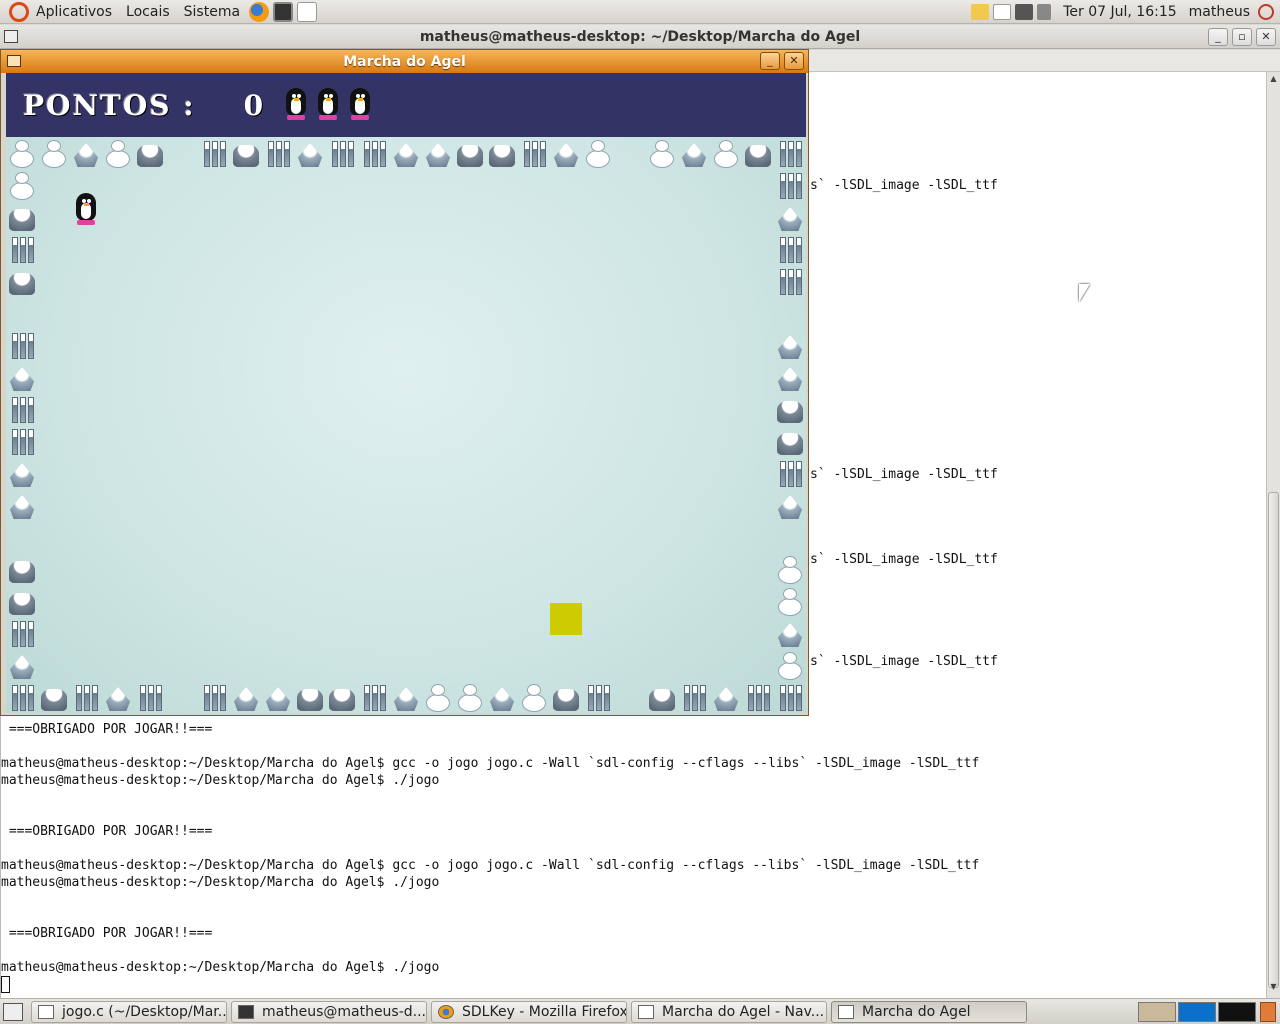 The width and height of the screenshot is (1280, 1024). I want to click on terminal-scrollbar: ▲ ▼, so click(1273, 535).